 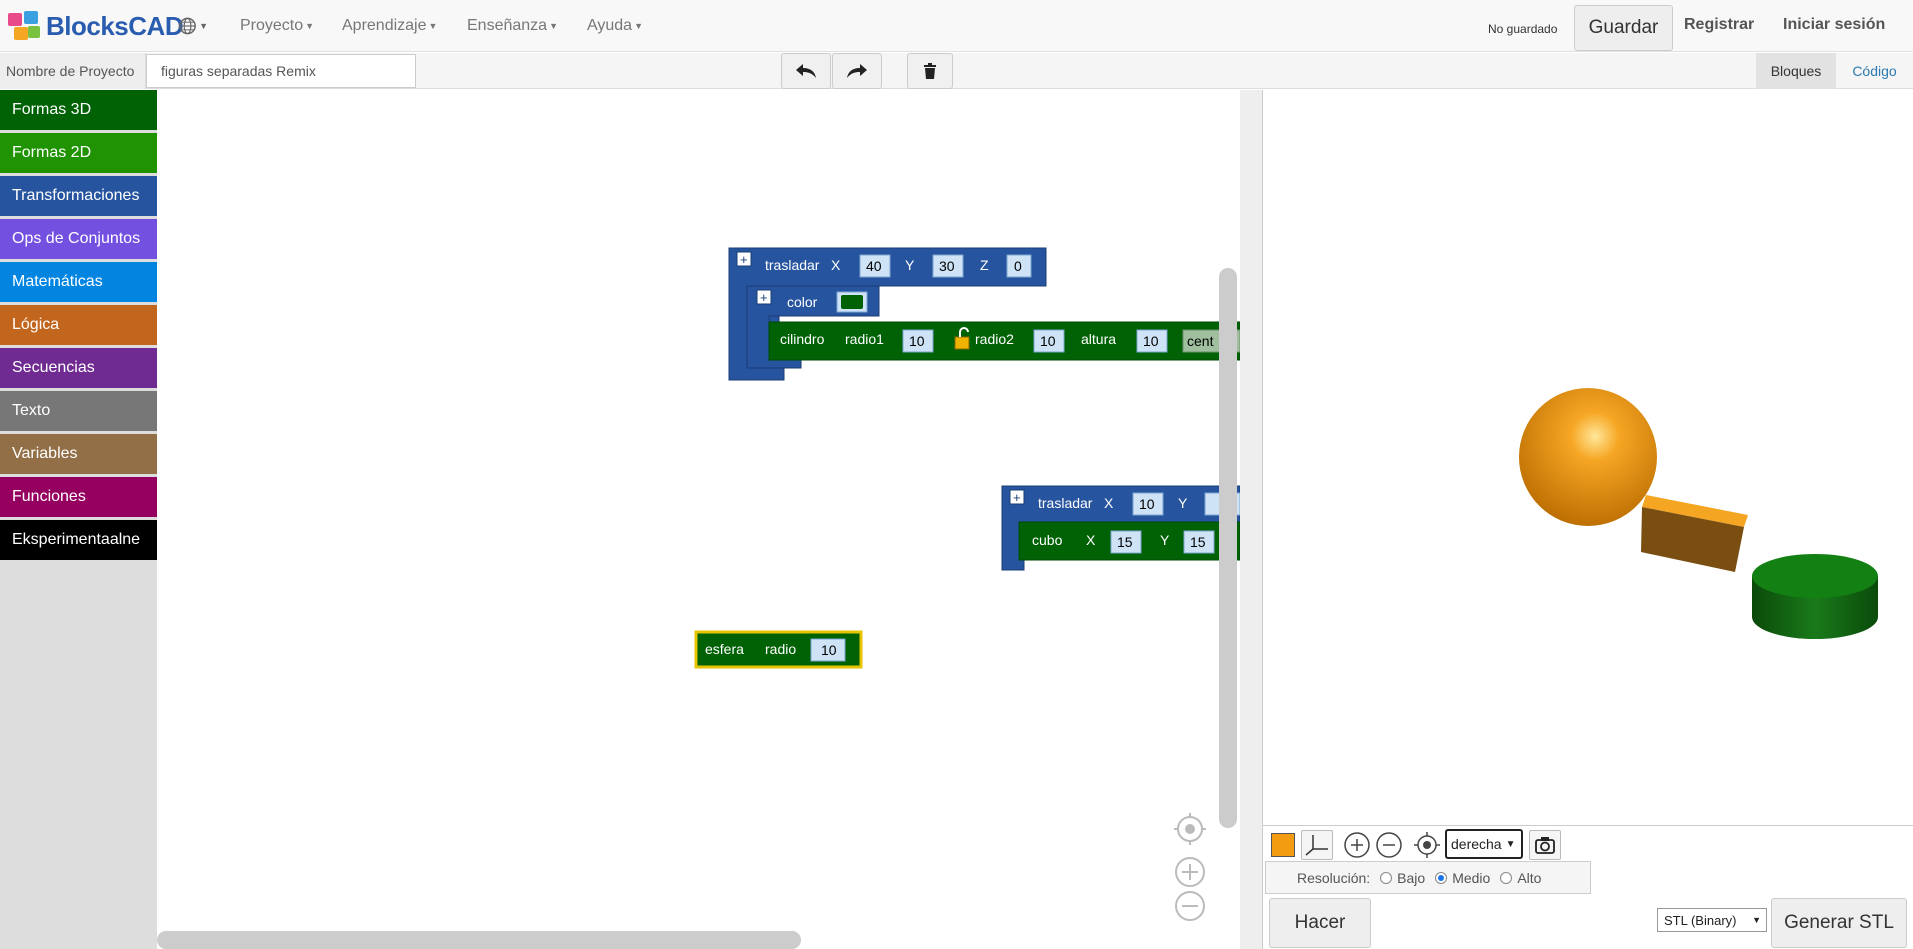 I want to click on category-logica: Lógica, so click(x=78, y=325).